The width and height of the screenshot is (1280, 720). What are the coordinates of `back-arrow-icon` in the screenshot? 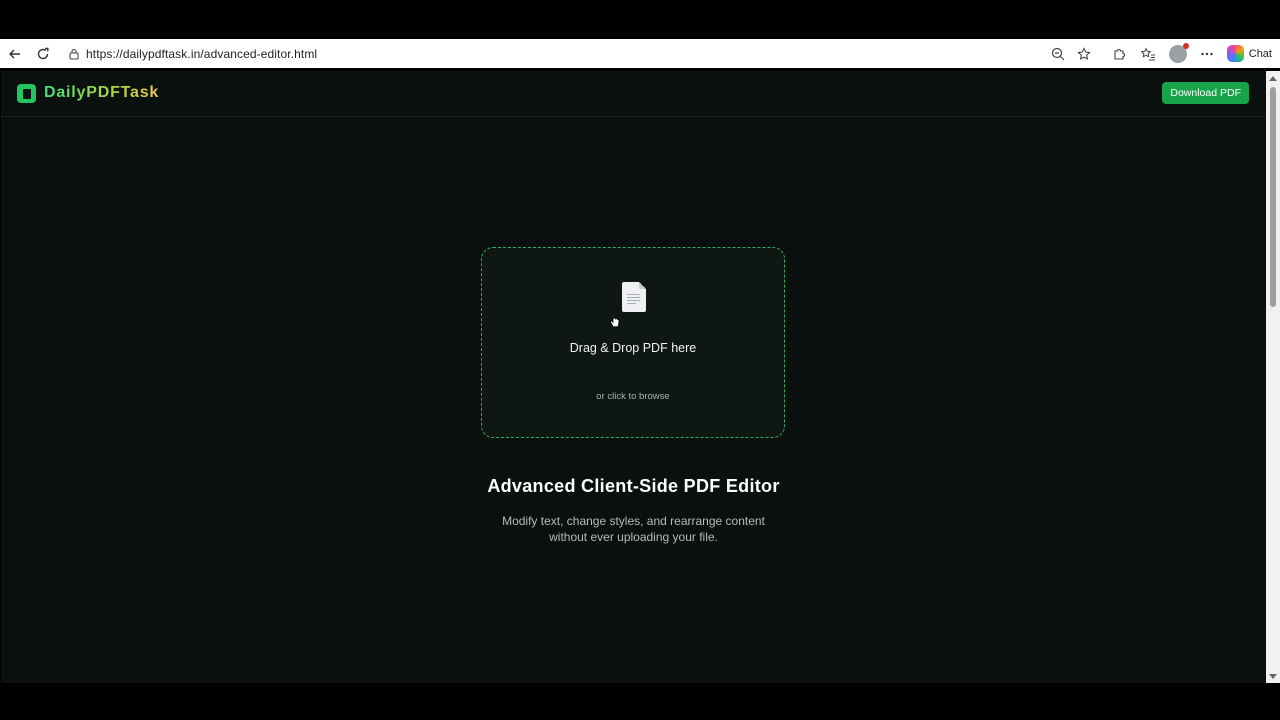 It's located at (14, 53).